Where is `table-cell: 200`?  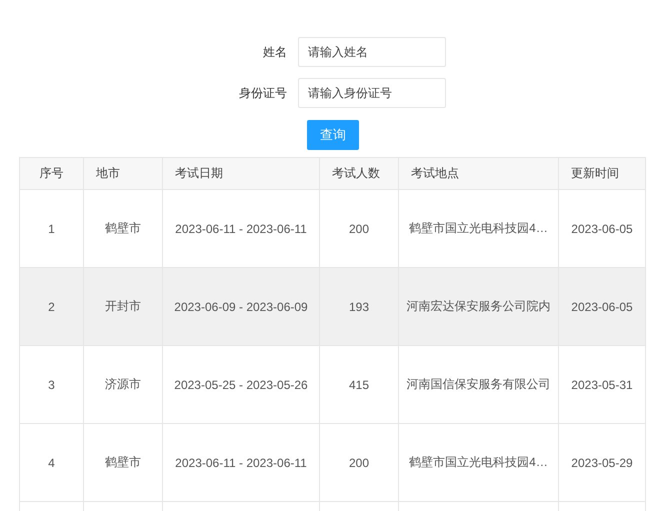
table-cell: 200 is located at coordinates (359, 463).